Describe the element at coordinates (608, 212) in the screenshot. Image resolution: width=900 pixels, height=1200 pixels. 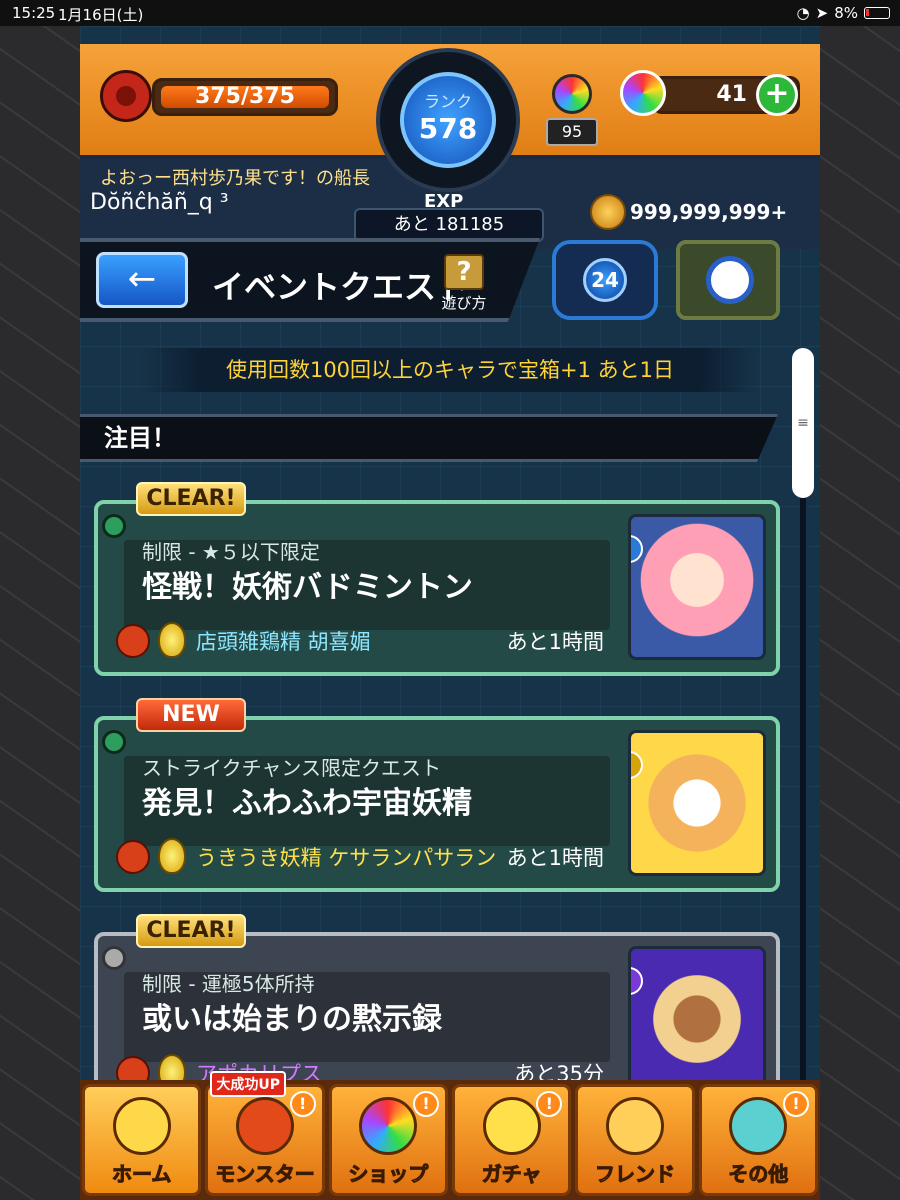
I see `gold-coin-icon` at that location.